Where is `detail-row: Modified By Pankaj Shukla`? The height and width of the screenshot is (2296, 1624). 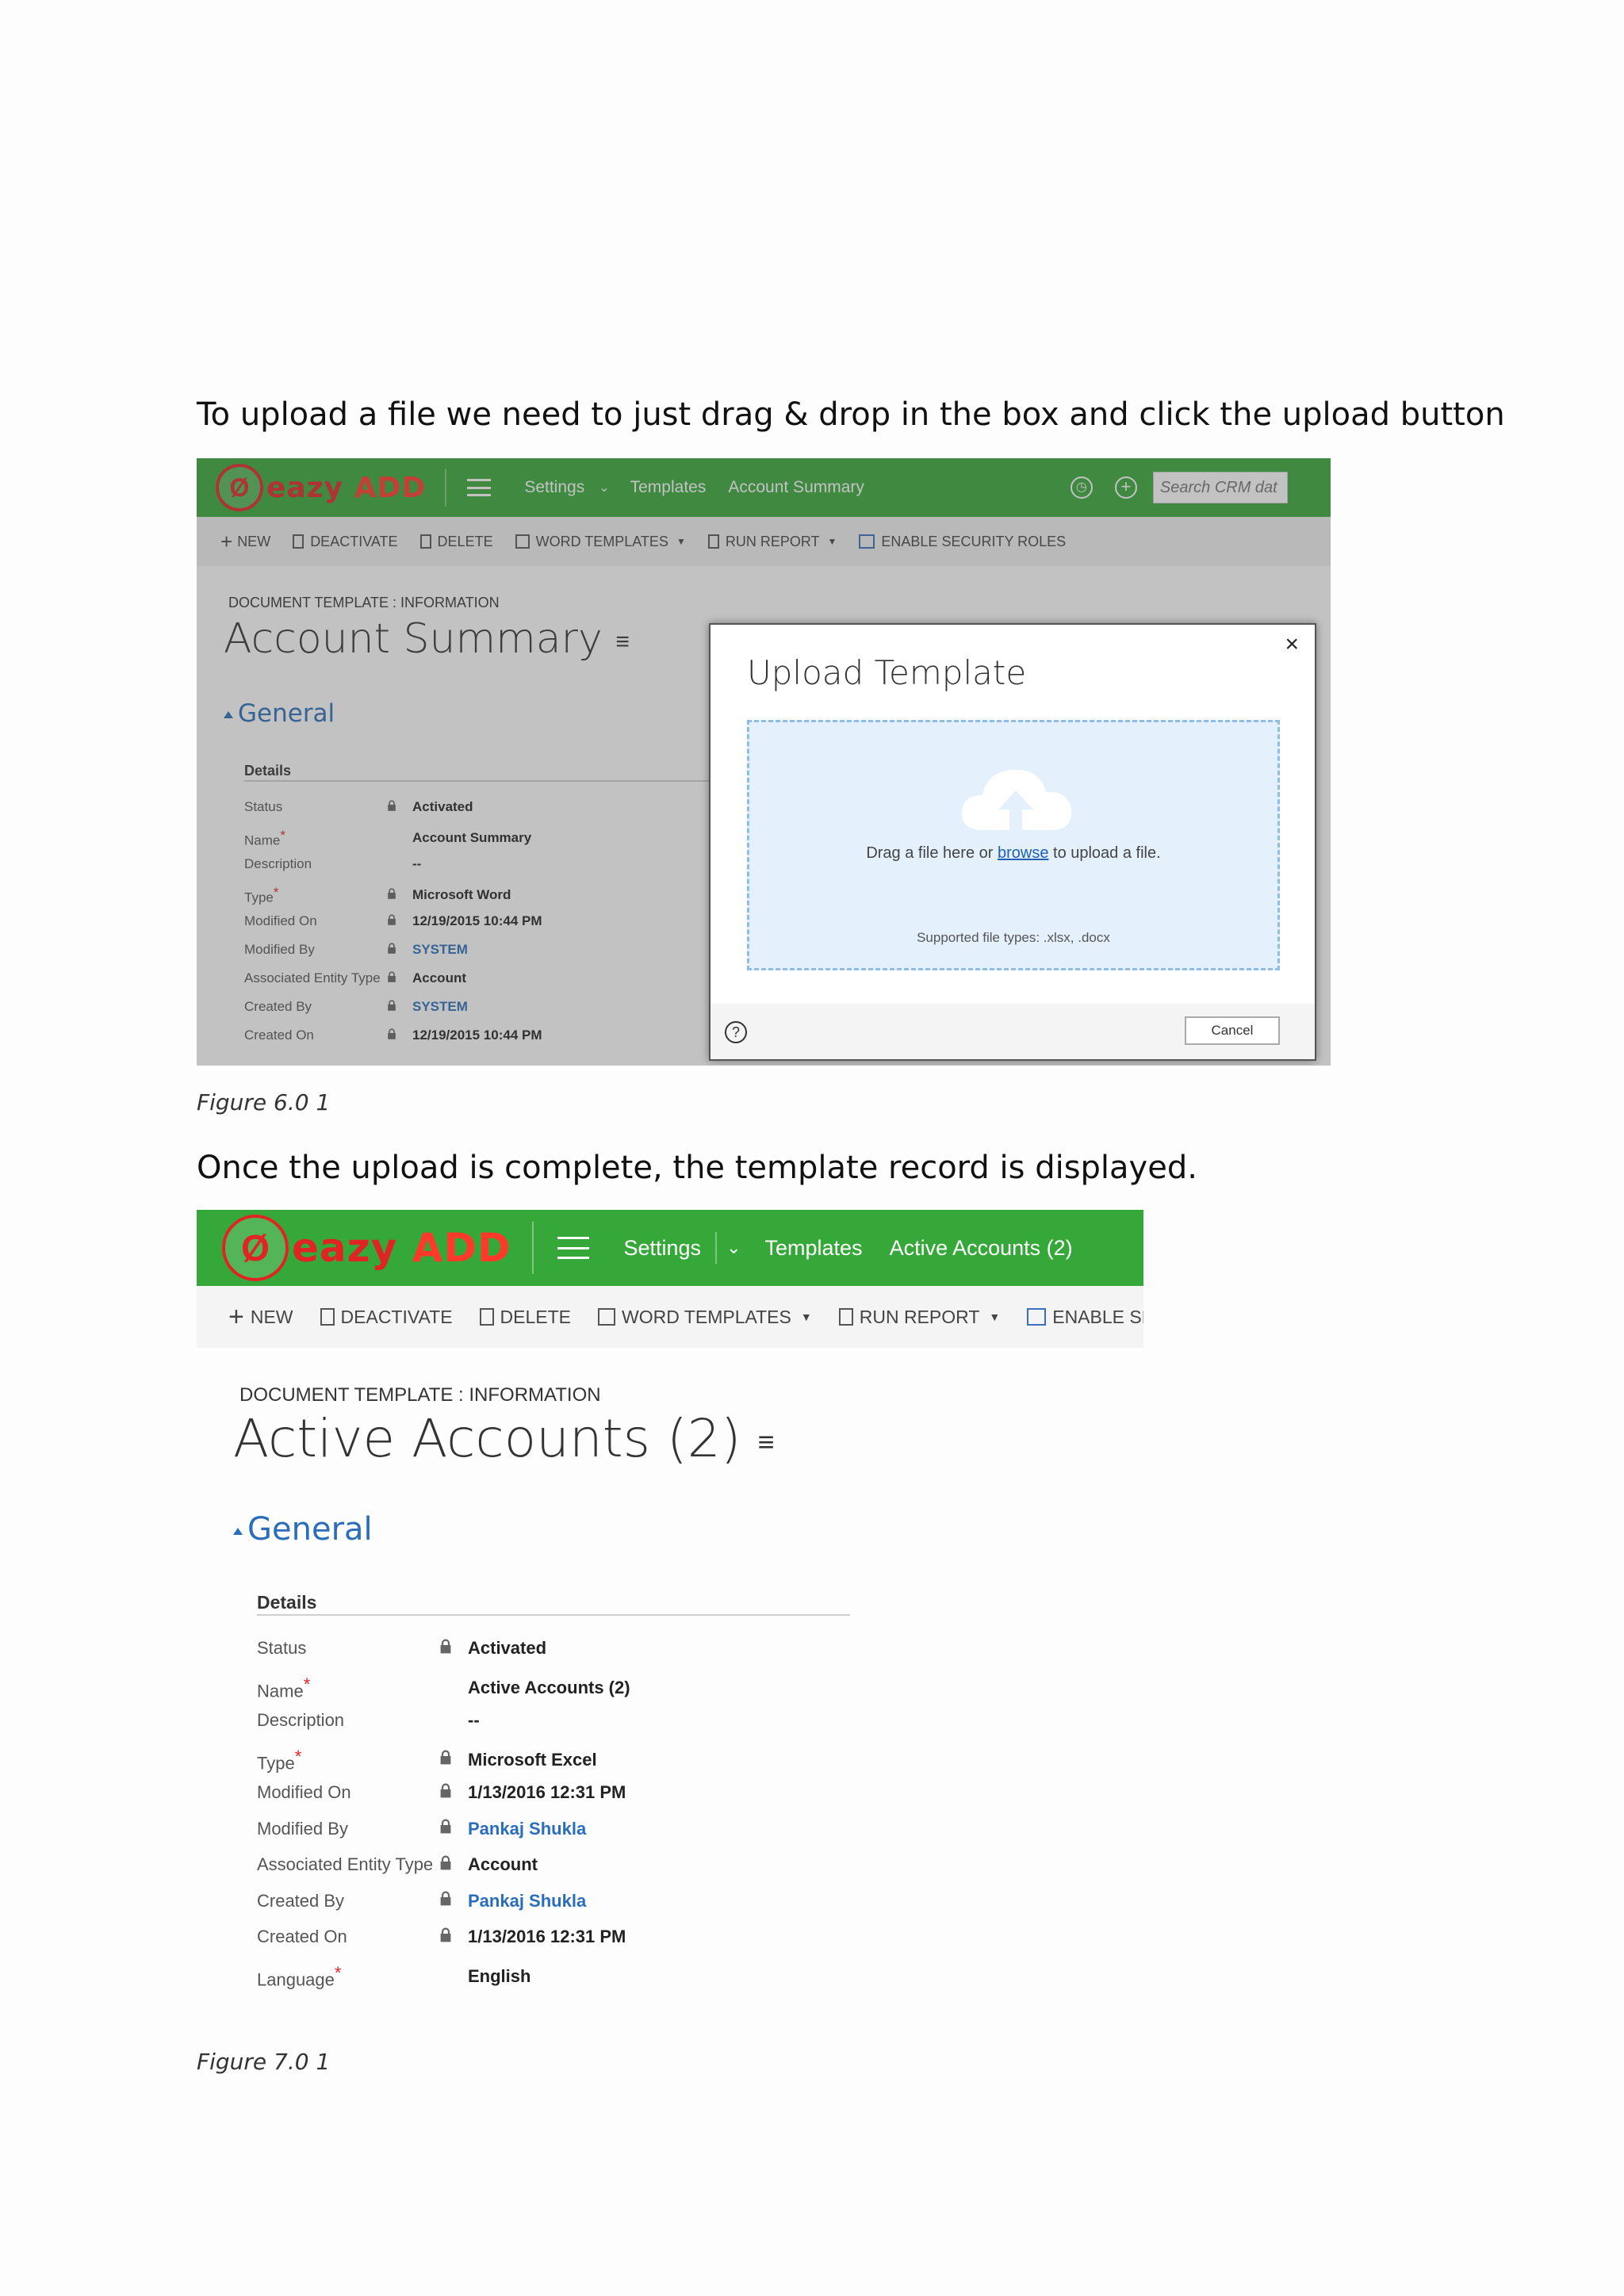 detail-row: Modified By Pankaj Shukla is located at coordinates (421, 1829).